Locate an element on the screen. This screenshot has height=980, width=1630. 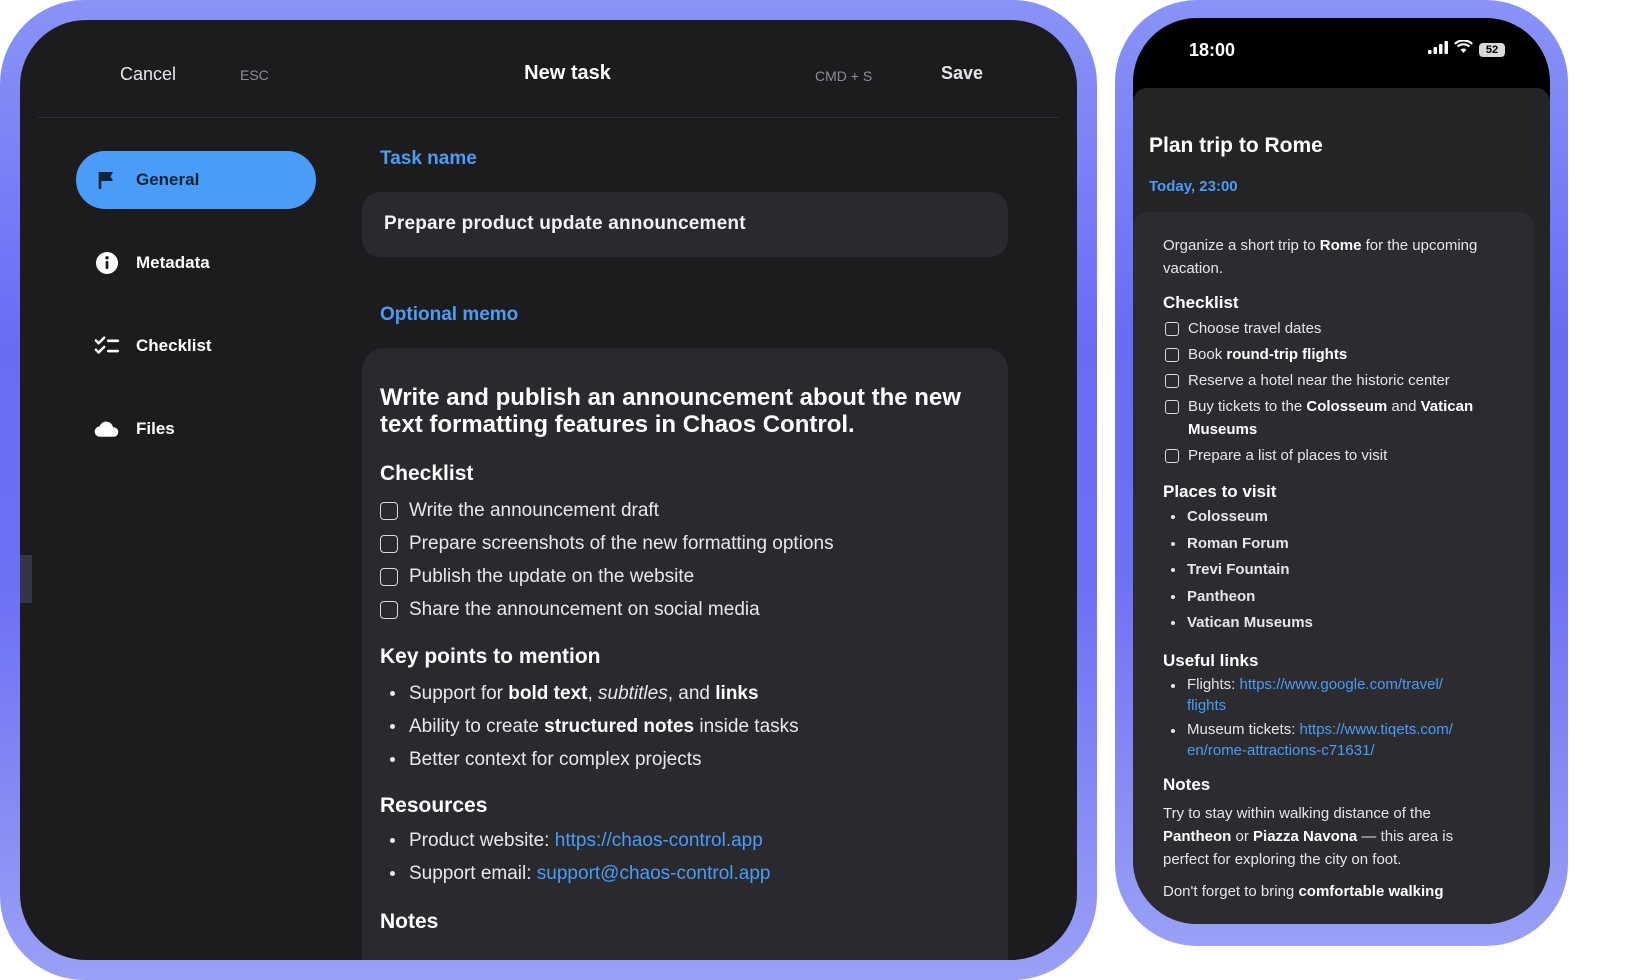
list-item-text: Better context for complex projects is located at coordinates (555, 759).